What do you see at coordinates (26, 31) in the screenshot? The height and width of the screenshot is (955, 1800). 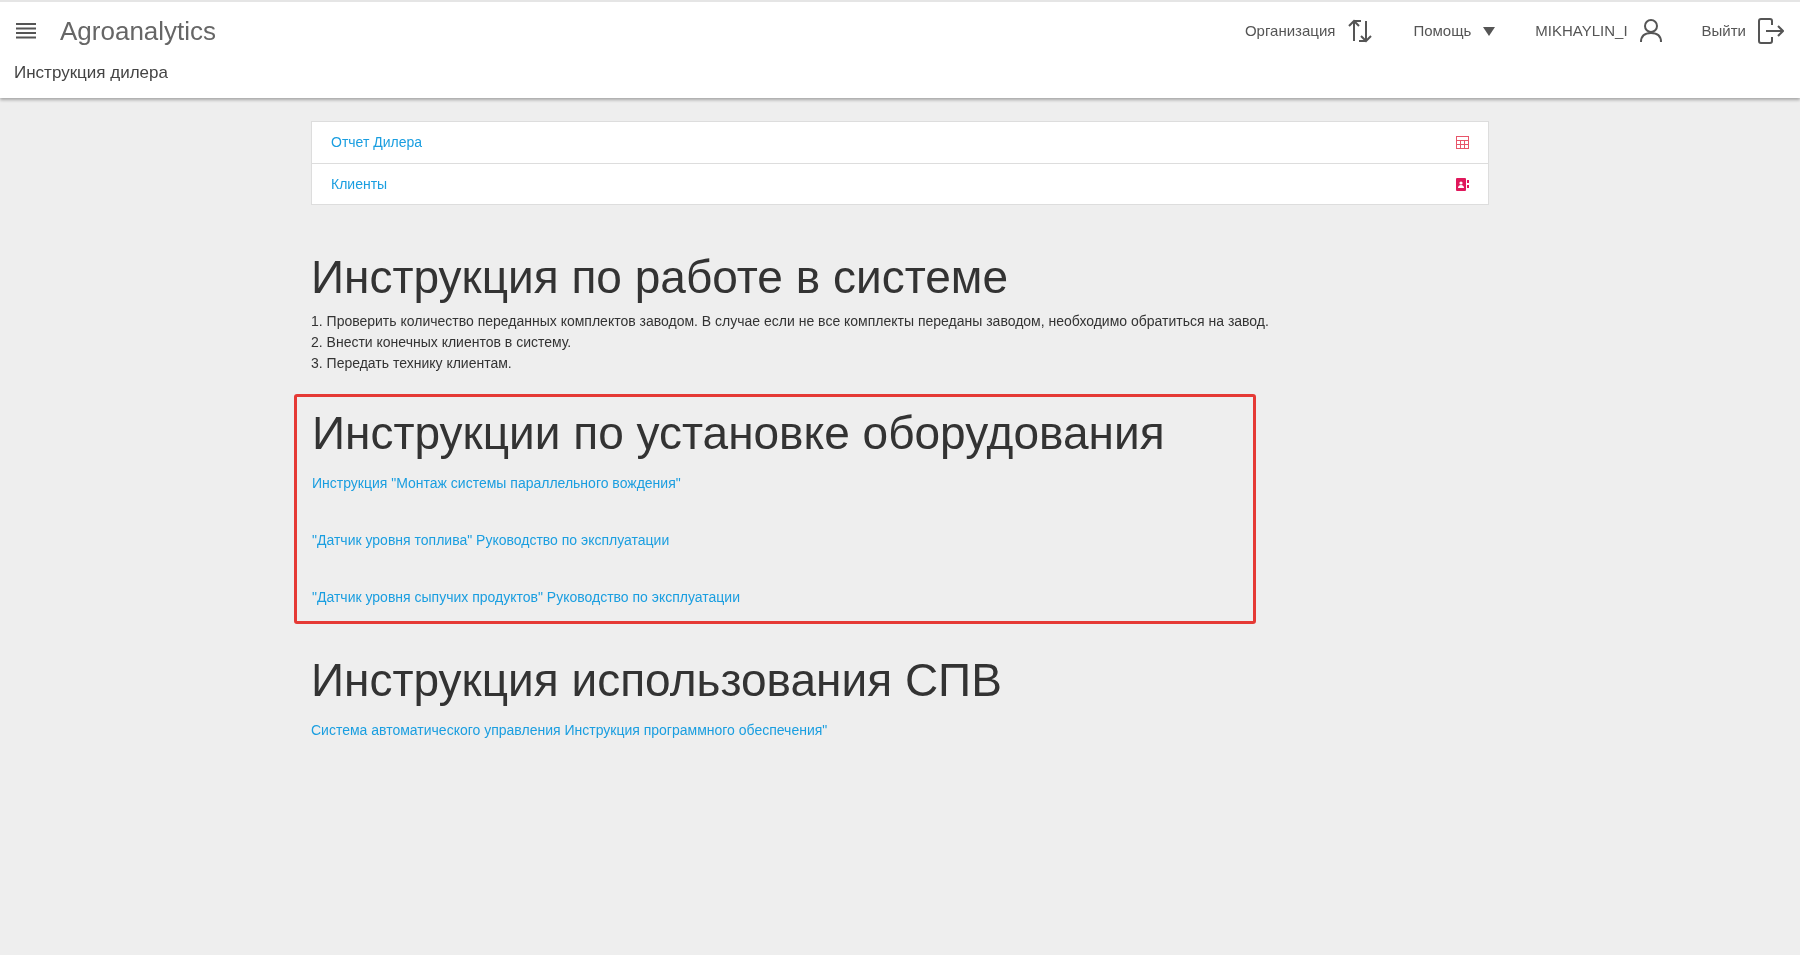 I see `menu-icon` at bounding box center [26, 31].